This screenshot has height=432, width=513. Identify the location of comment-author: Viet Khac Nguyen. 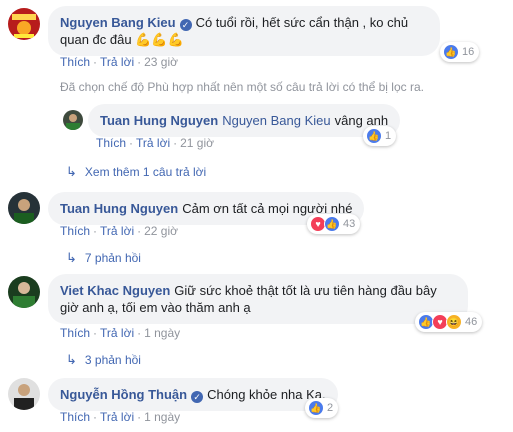
(115, 290).